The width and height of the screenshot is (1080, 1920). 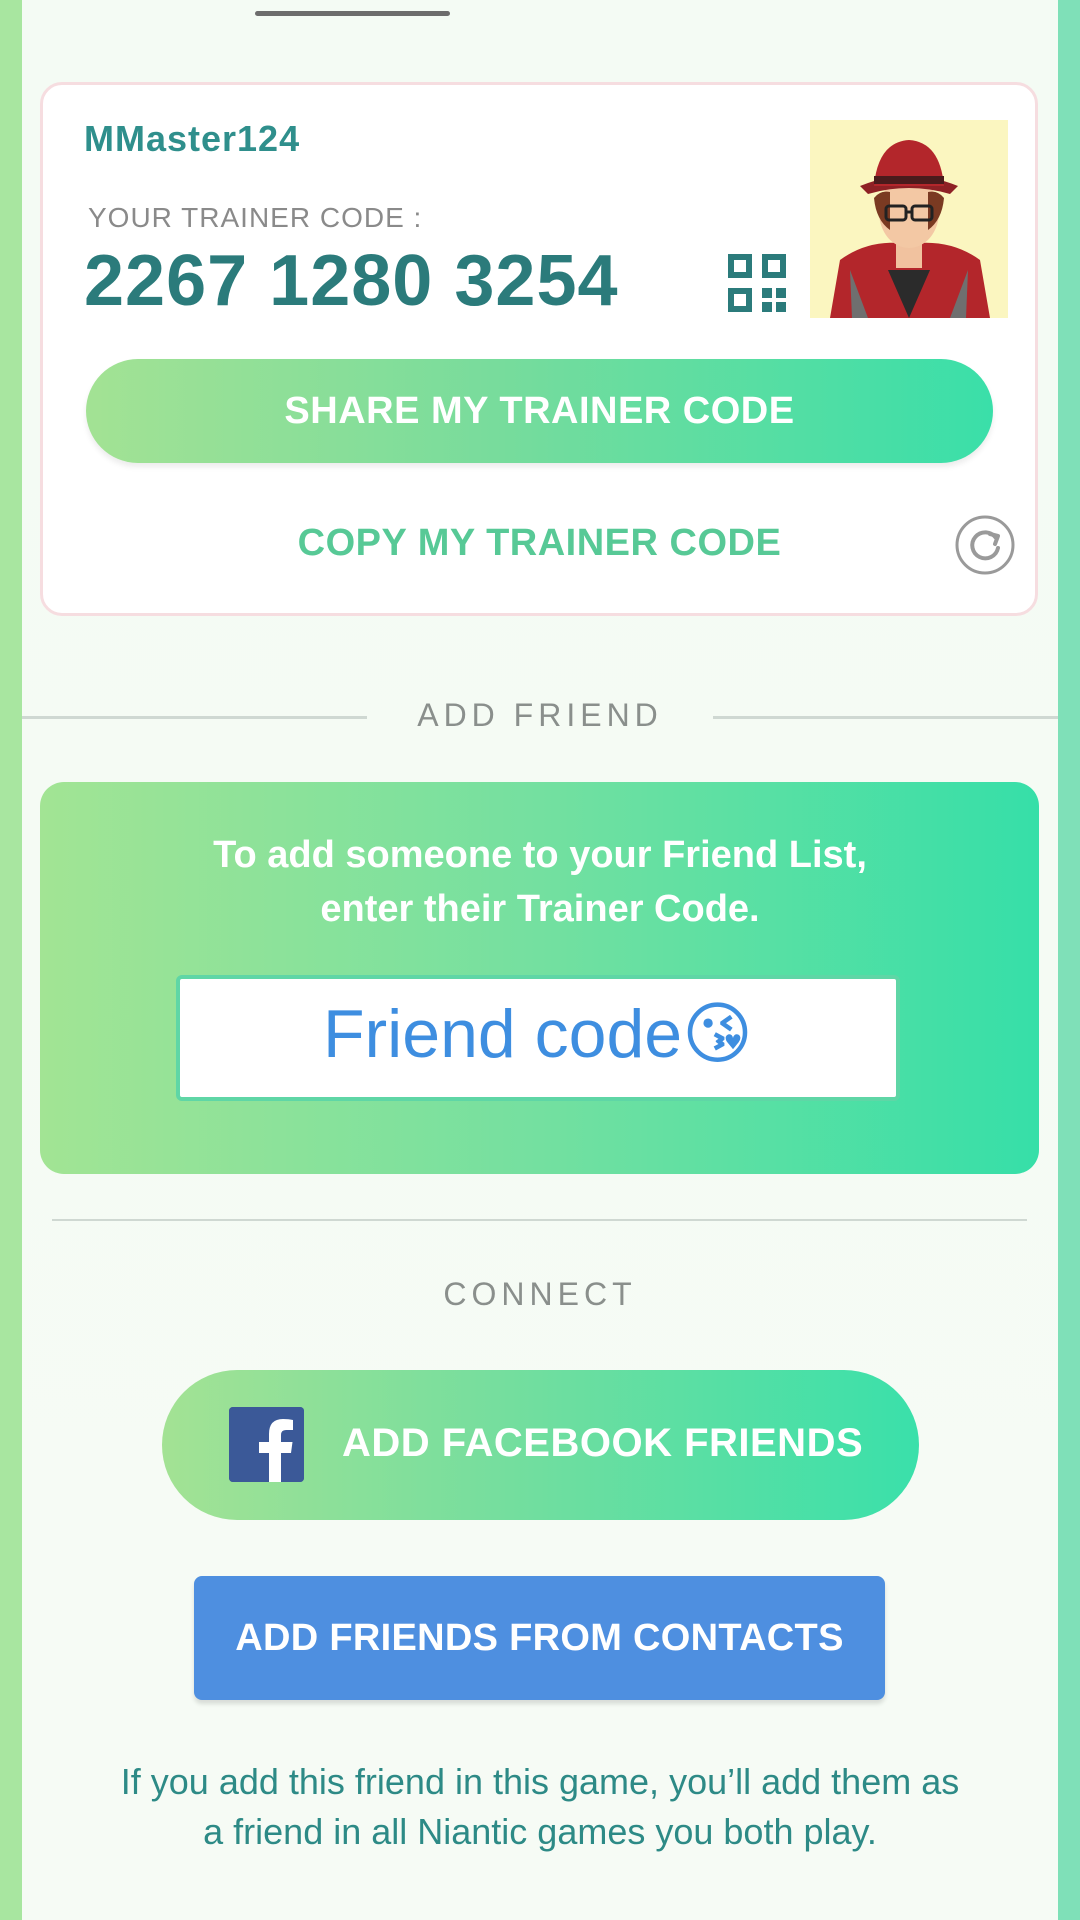 What do you see at coordinates (757, 283) in the screenshot?
I see `qr-code-icon` at bounding box center [757, 283].